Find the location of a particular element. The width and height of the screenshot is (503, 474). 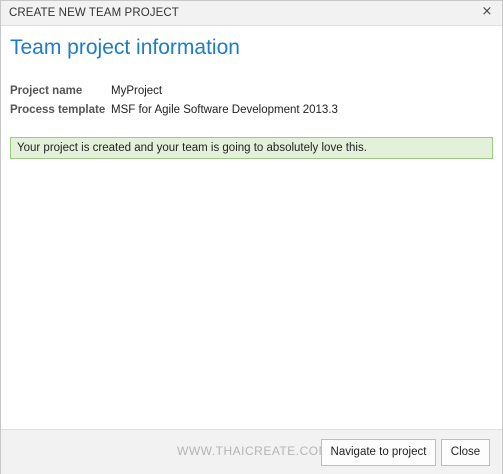

watermark-text: WWW.THAICREATE.COM is located at coordinates (253, 451).